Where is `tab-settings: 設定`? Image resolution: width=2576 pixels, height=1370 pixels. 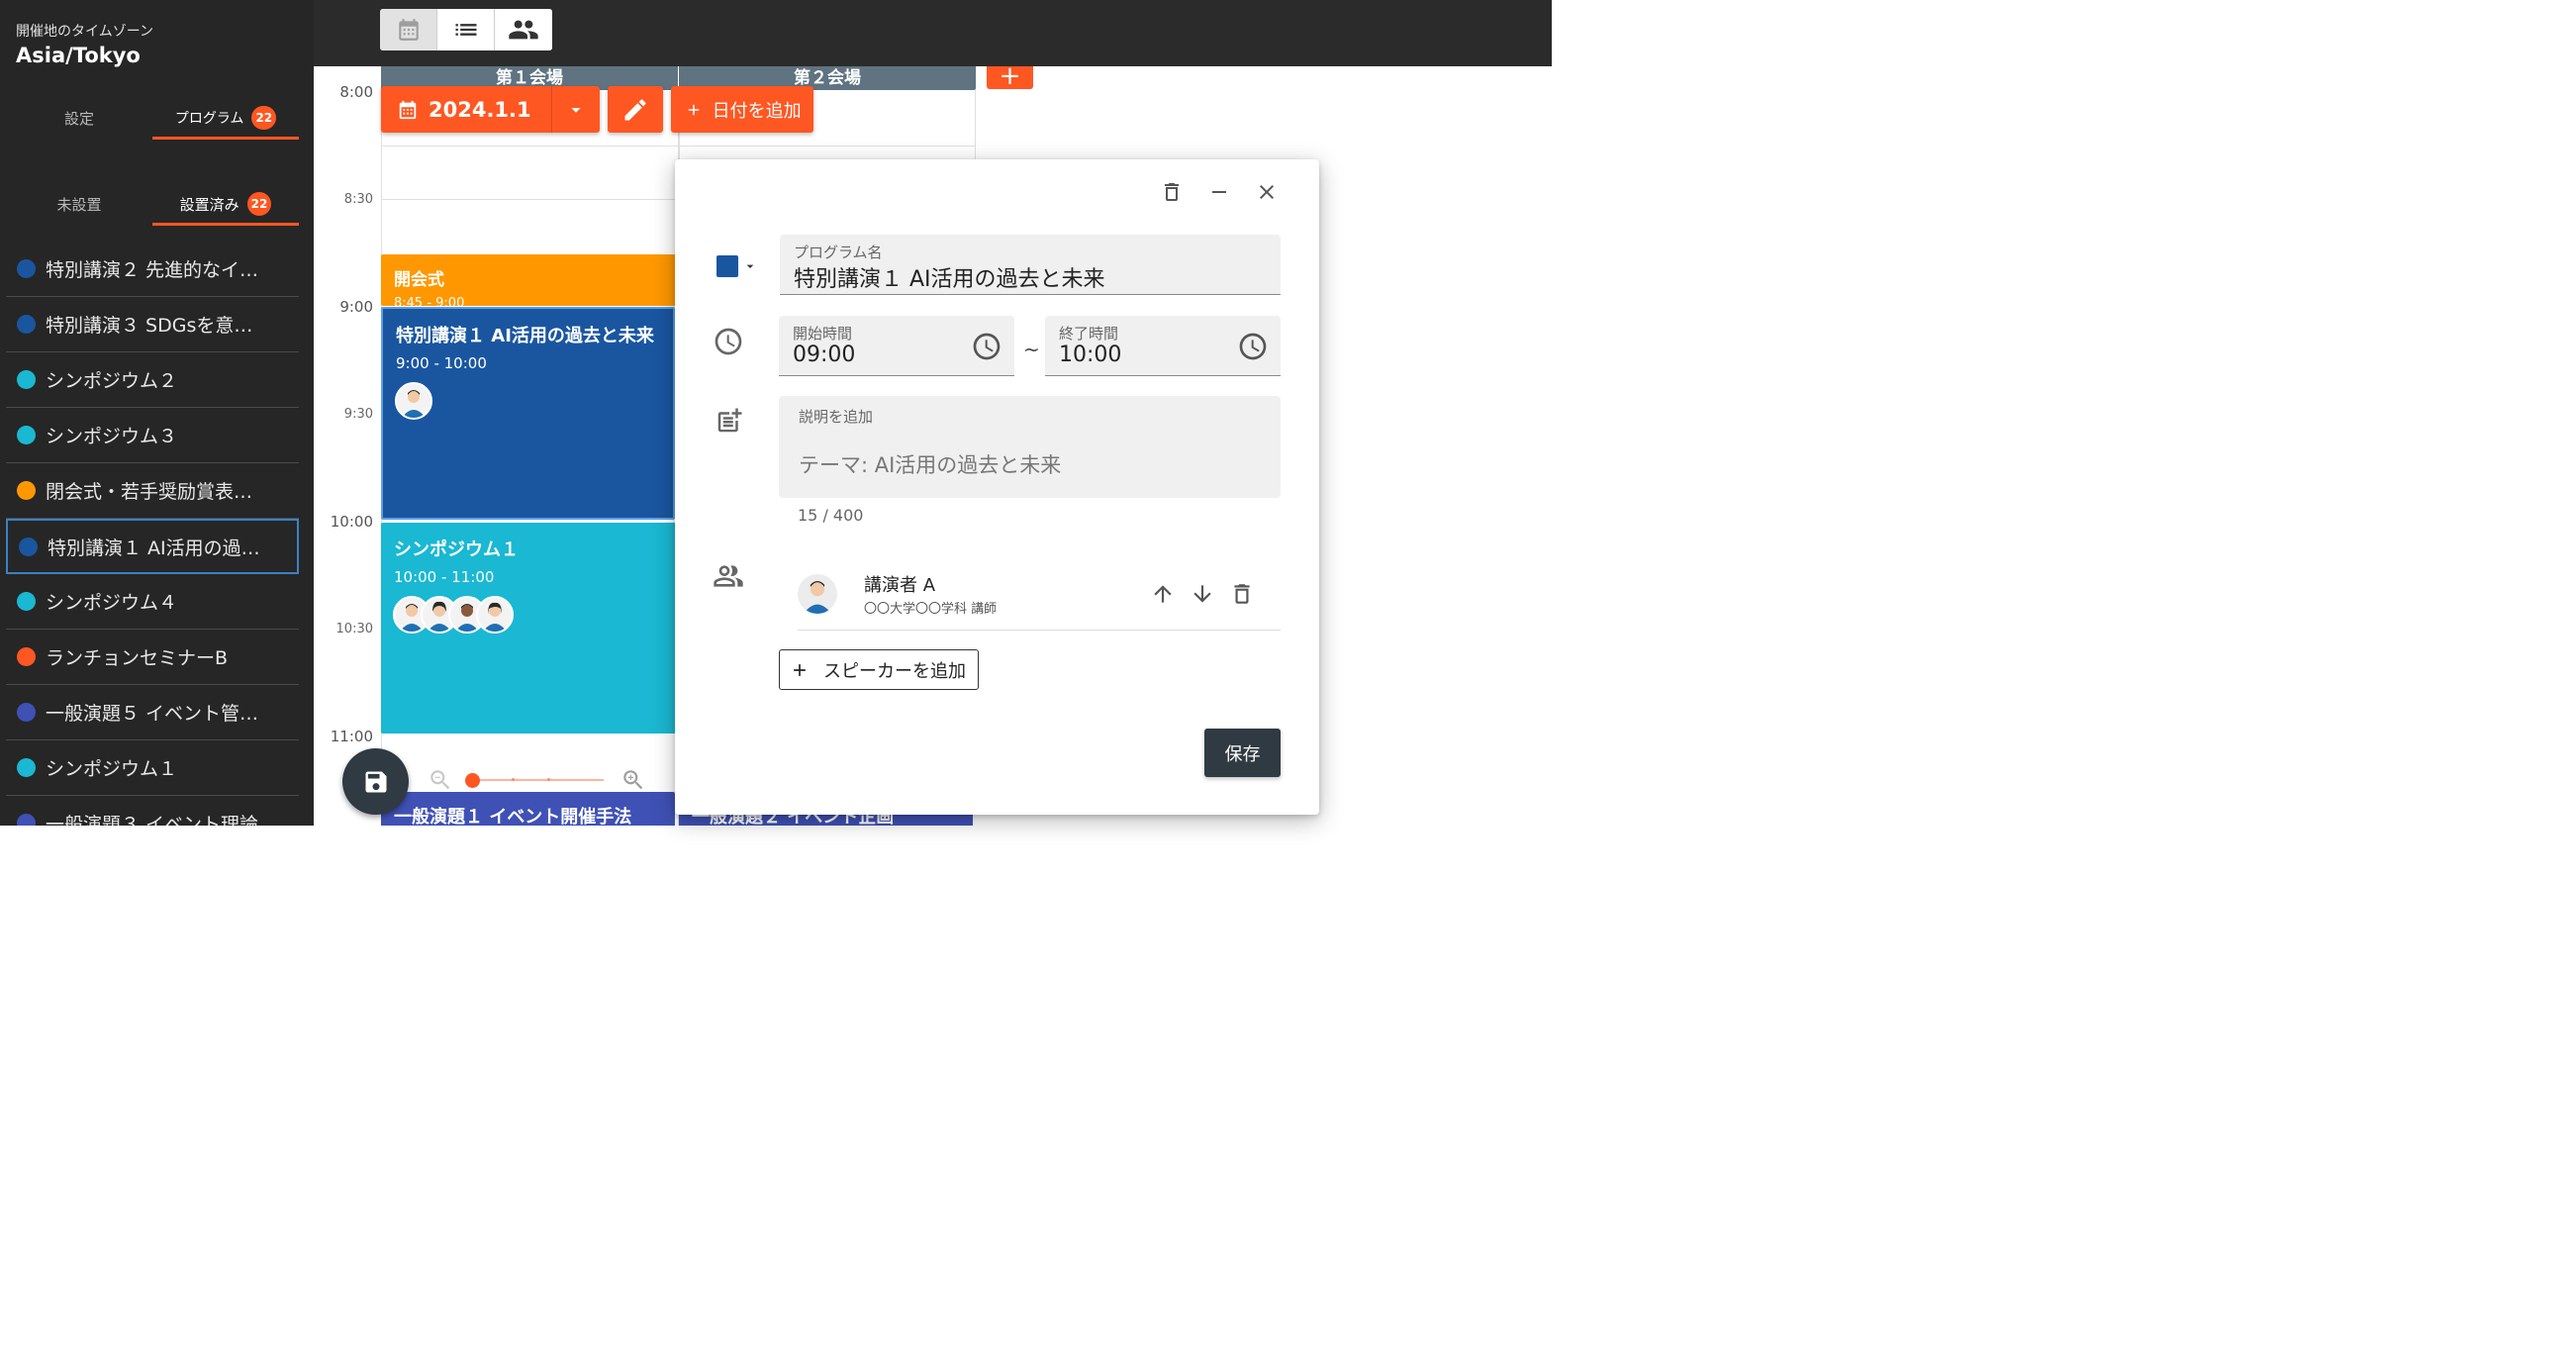
tab-settings: 設定 is located at coordinates (79, 118).